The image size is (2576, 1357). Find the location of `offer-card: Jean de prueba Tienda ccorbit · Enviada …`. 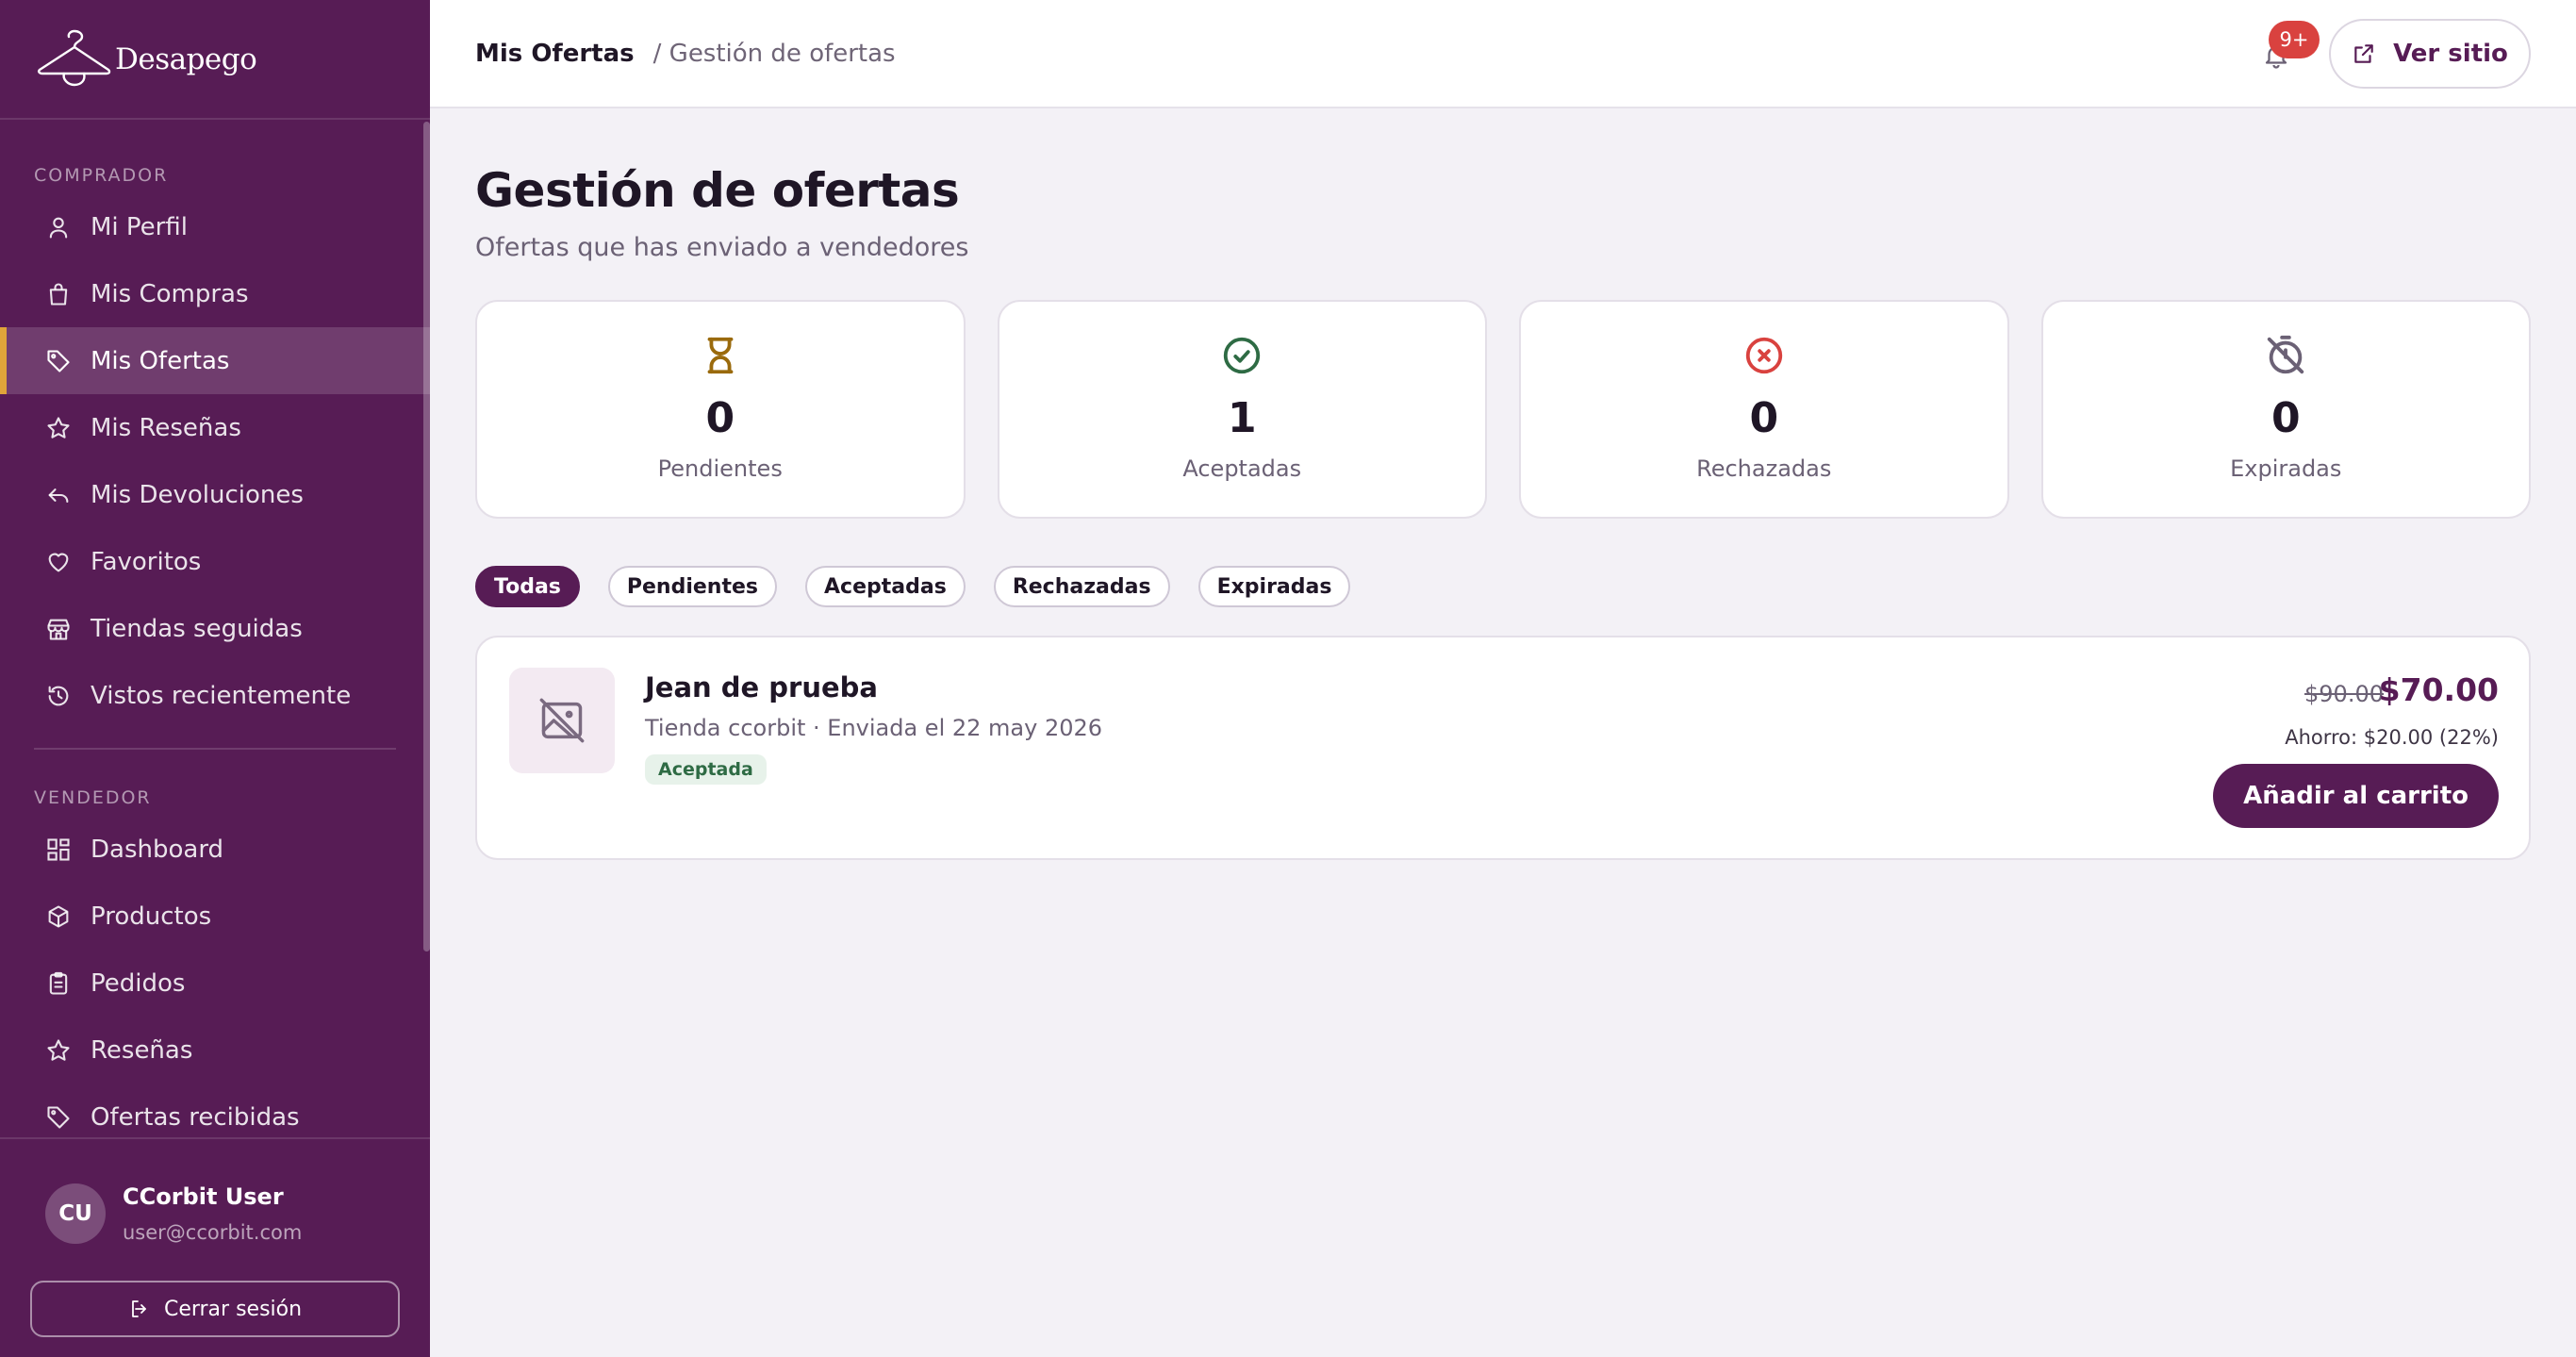

offer-card: Jean de prueba Tienda ccorbit · Enviada … is located at coordinates (1503, 748).